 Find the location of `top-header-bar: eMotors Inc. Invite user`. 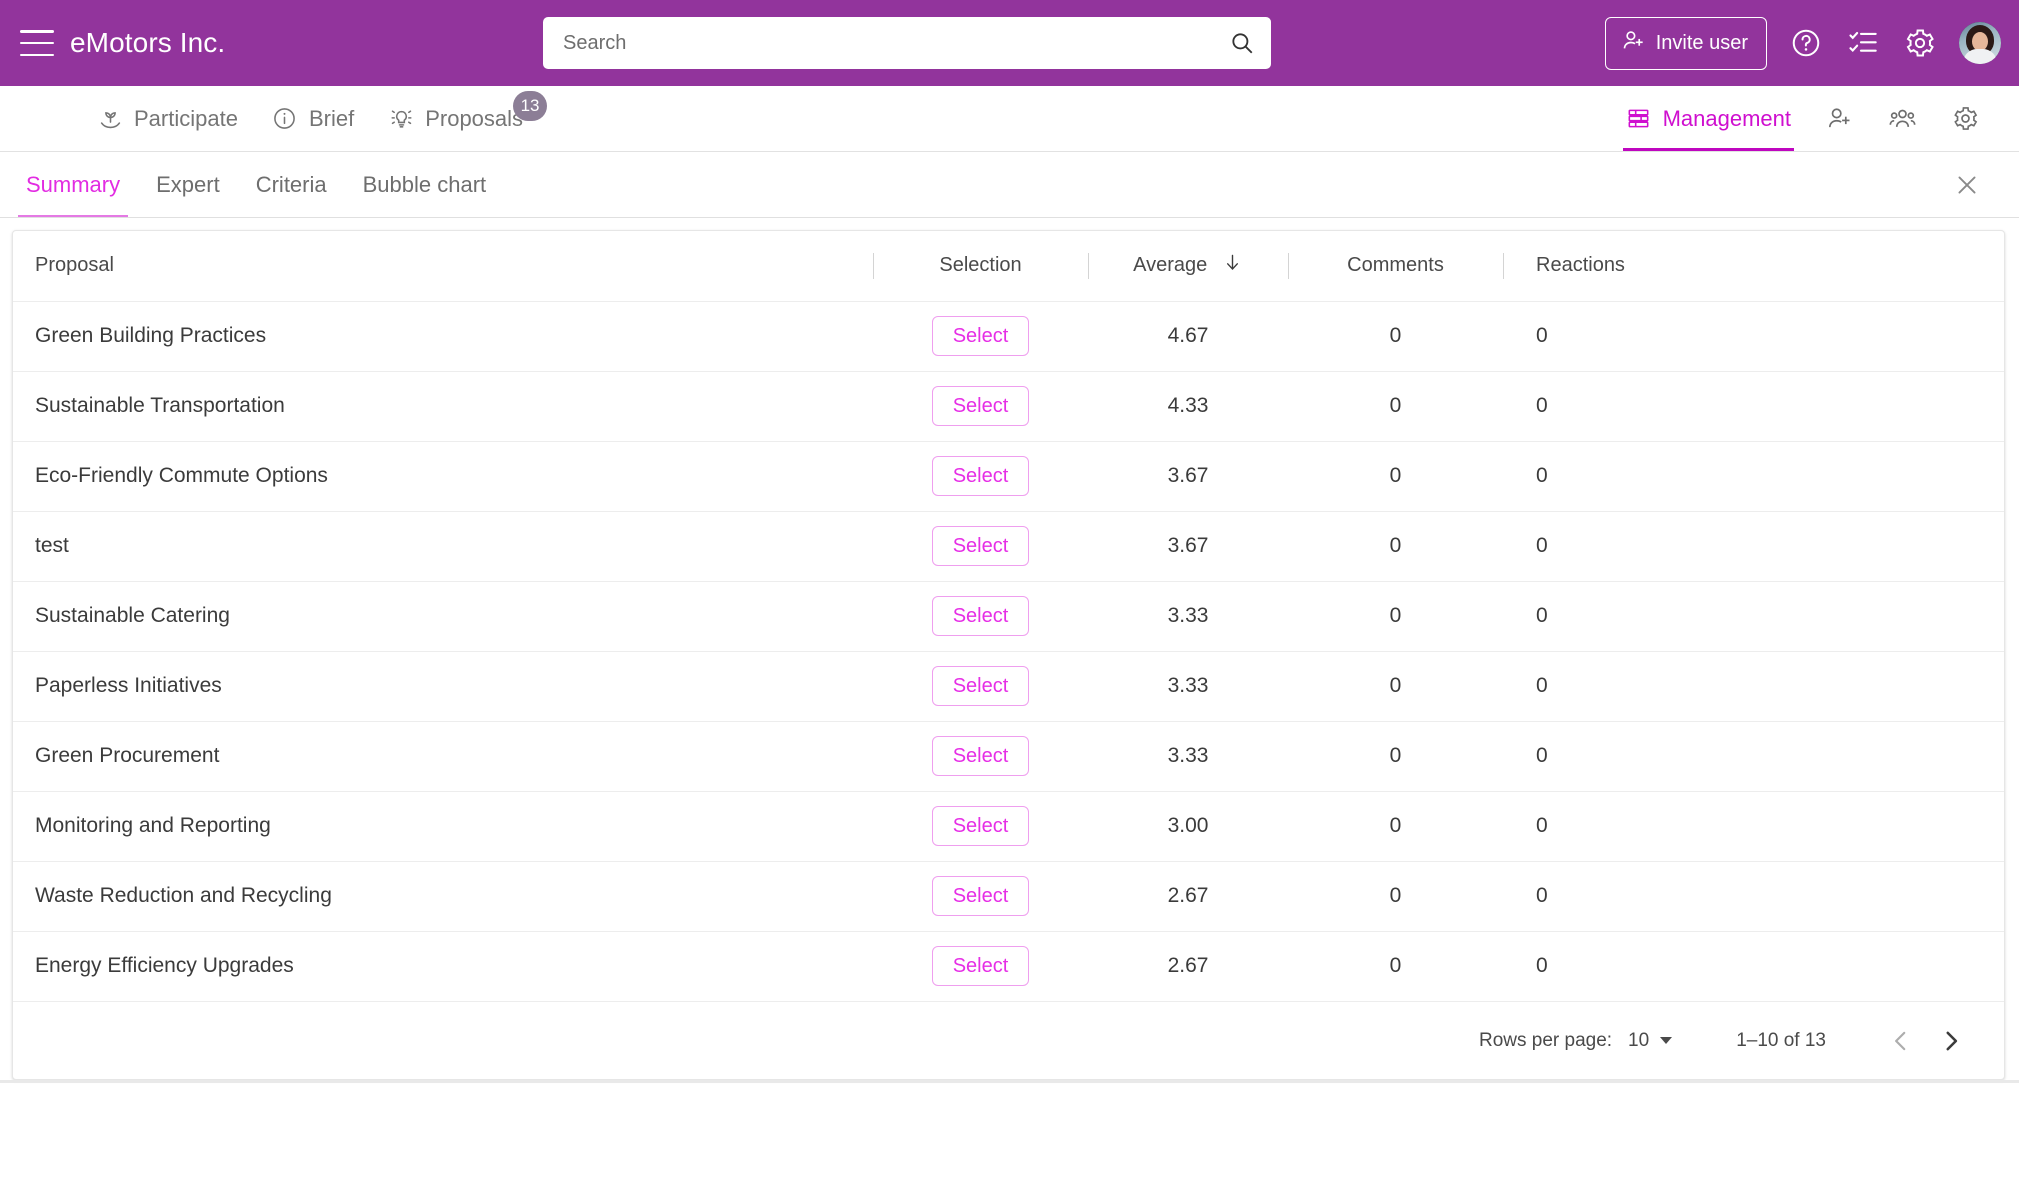

top-header-bar: eMotors Inc. Invite user is located at coordinates (1009, 43).